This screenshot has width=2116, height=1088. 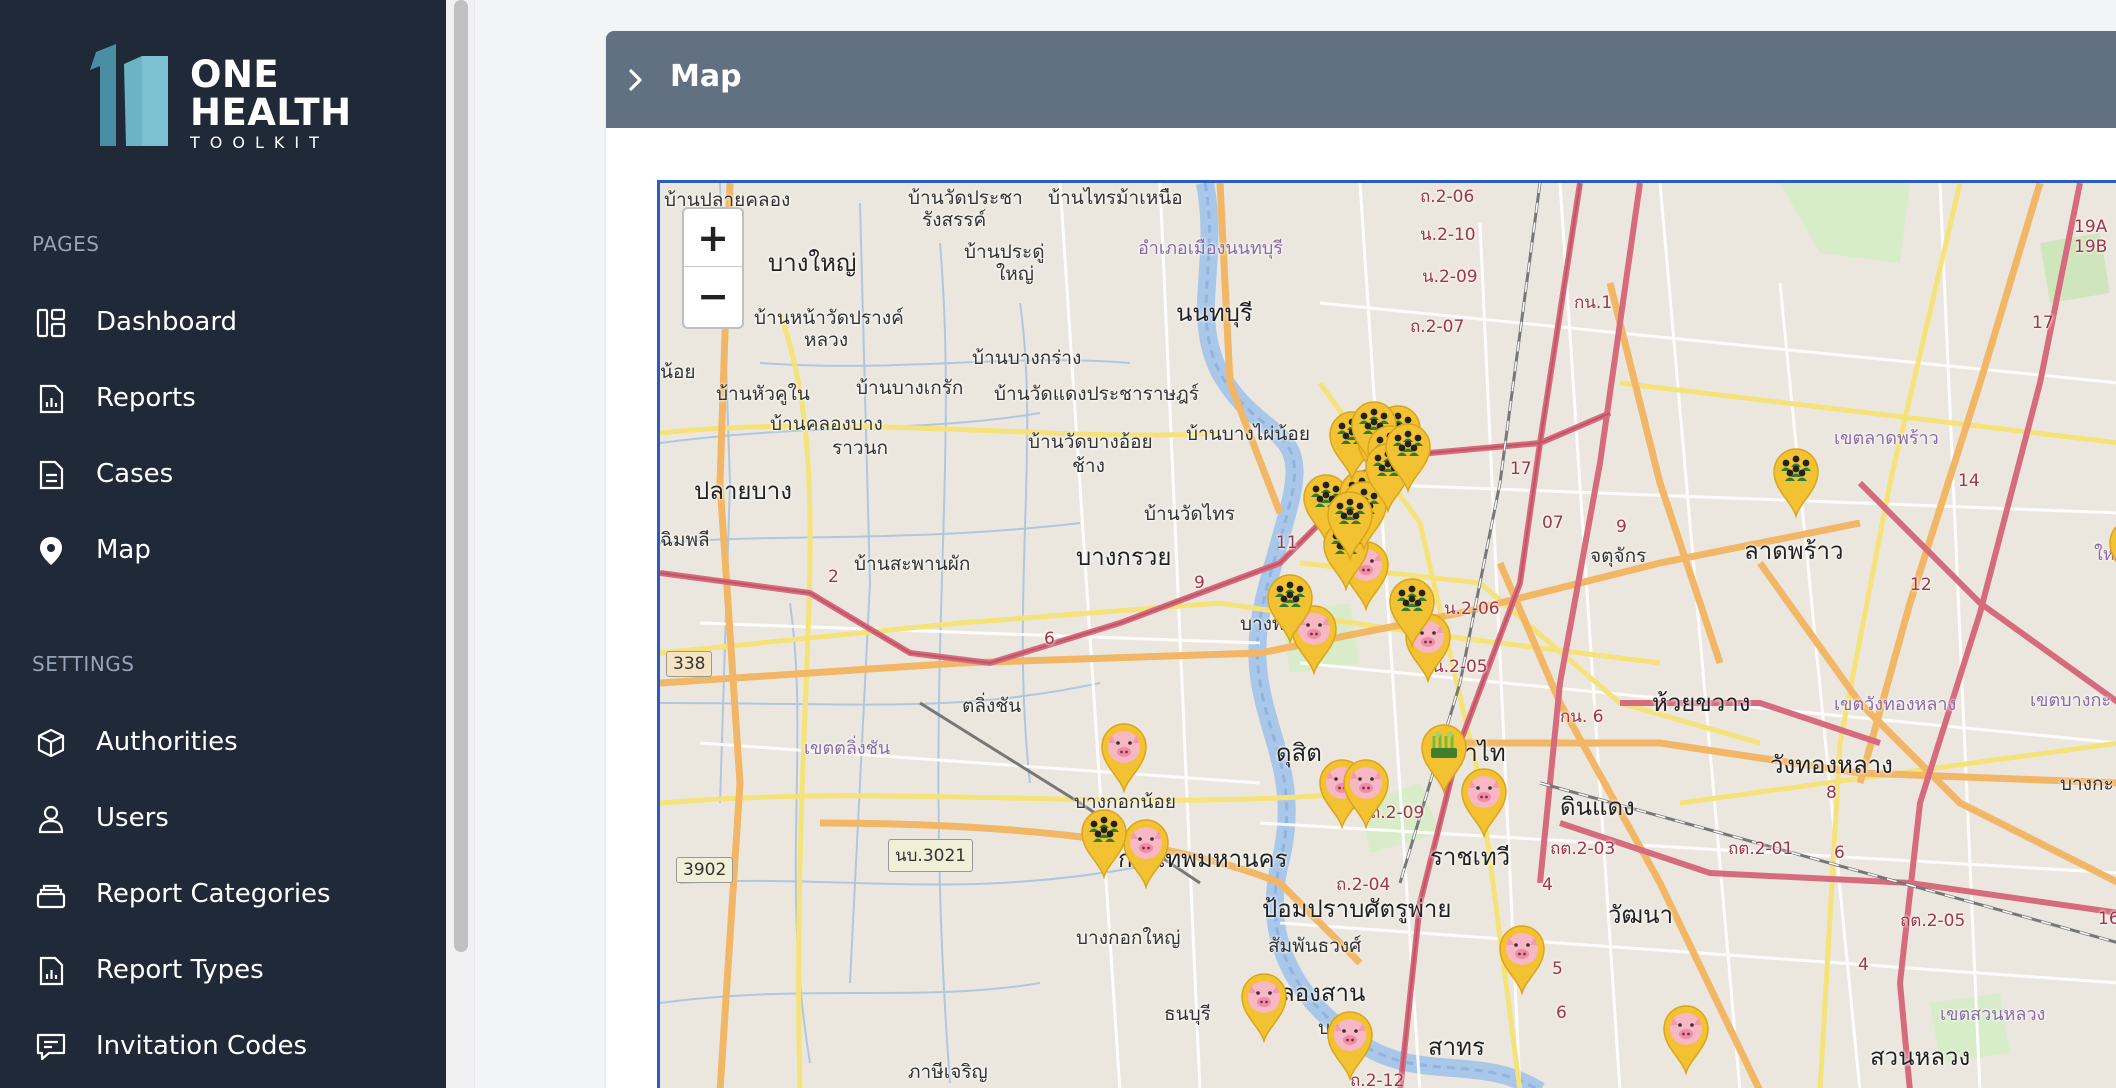 What do you see at coordinates (1088, 466) in the screenshot?
I see `place-label: ช้าง` at bounding box center [1088, 466].